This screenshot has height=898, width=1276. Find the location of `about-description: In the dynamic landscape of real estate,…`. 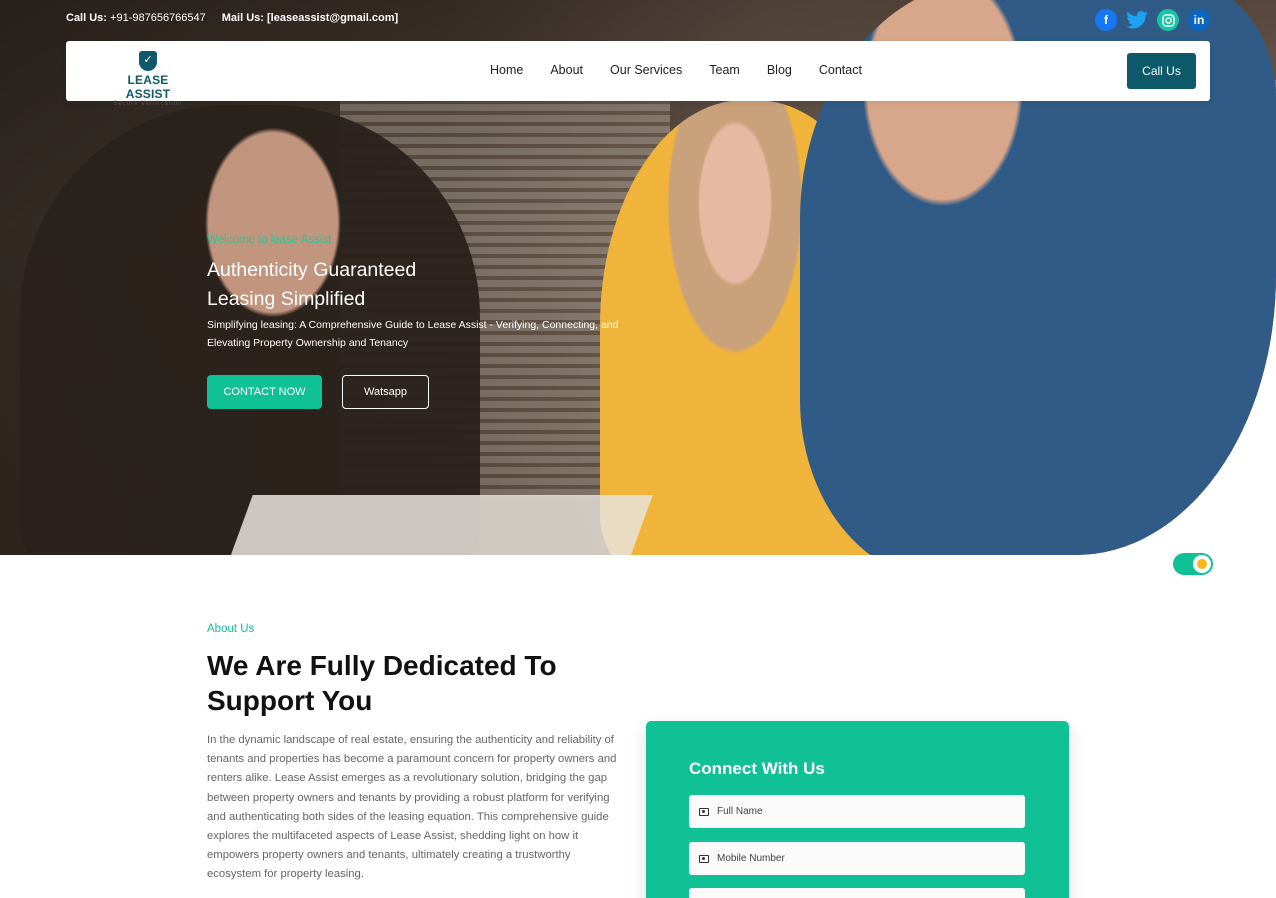

about-description: In the dynamic landscape of real estate,… is located at coordinates (412, 807).